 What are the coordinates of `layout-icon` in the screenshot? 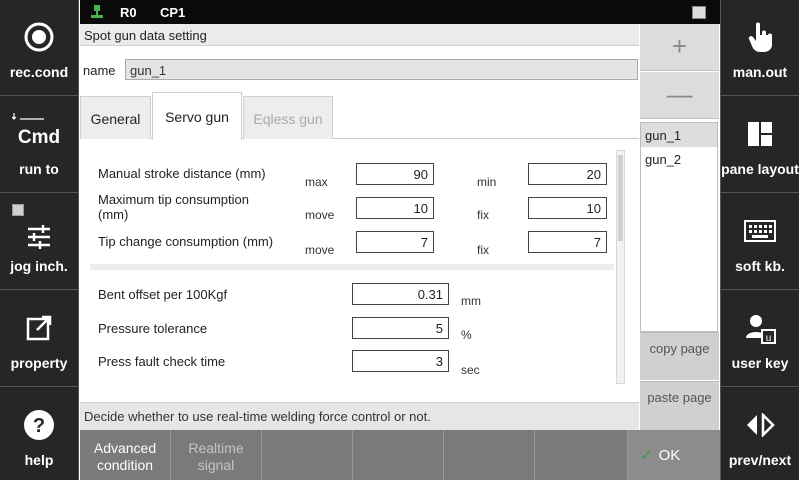 It's located at (760, 134).